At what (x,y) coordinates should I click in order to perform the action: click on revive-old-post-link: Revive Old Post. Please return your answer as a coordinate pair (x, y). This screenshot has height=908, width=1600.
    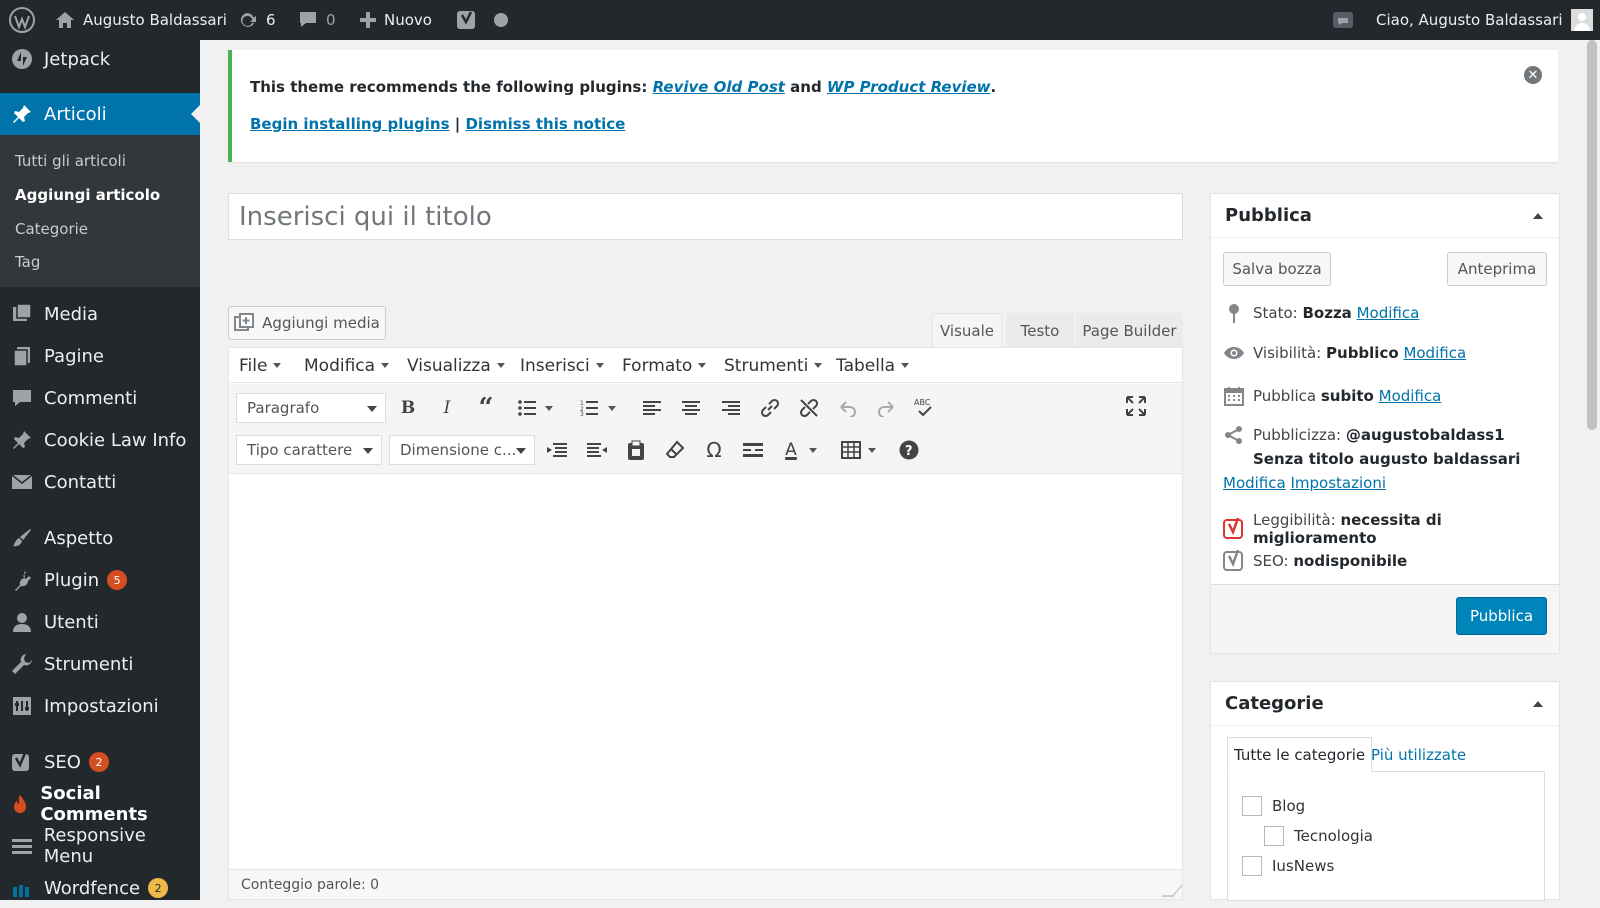
    Looking at the image, I should click on (719, 87).